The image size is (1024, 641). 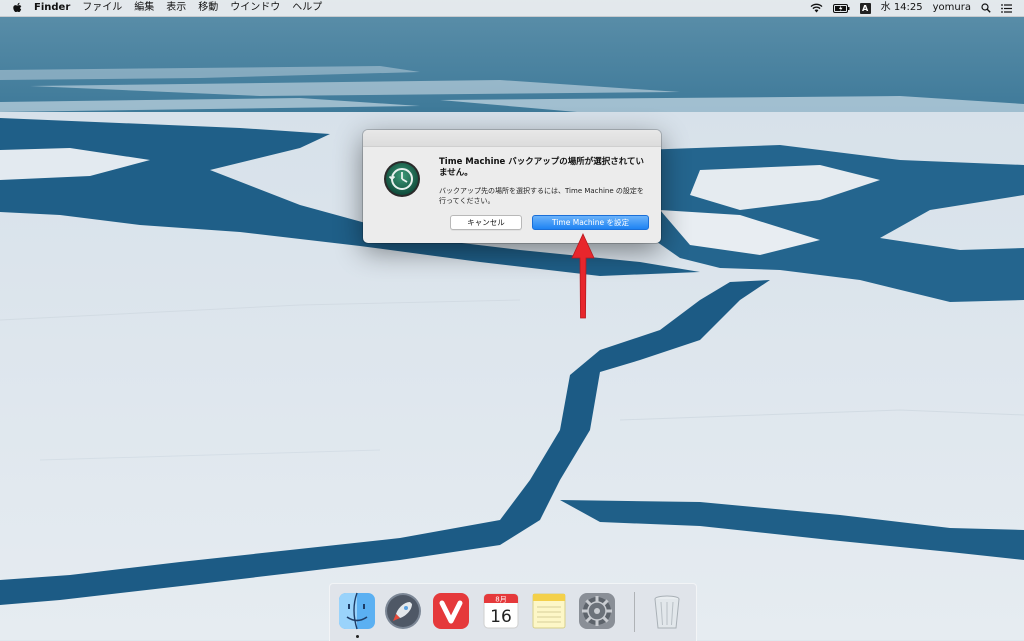 I want to click on dock: 8月 16, so click(x=513, y=612).